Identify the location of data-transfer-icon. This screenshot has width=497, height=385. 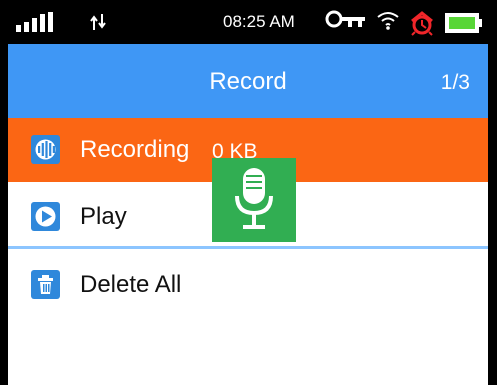
(98, 24).